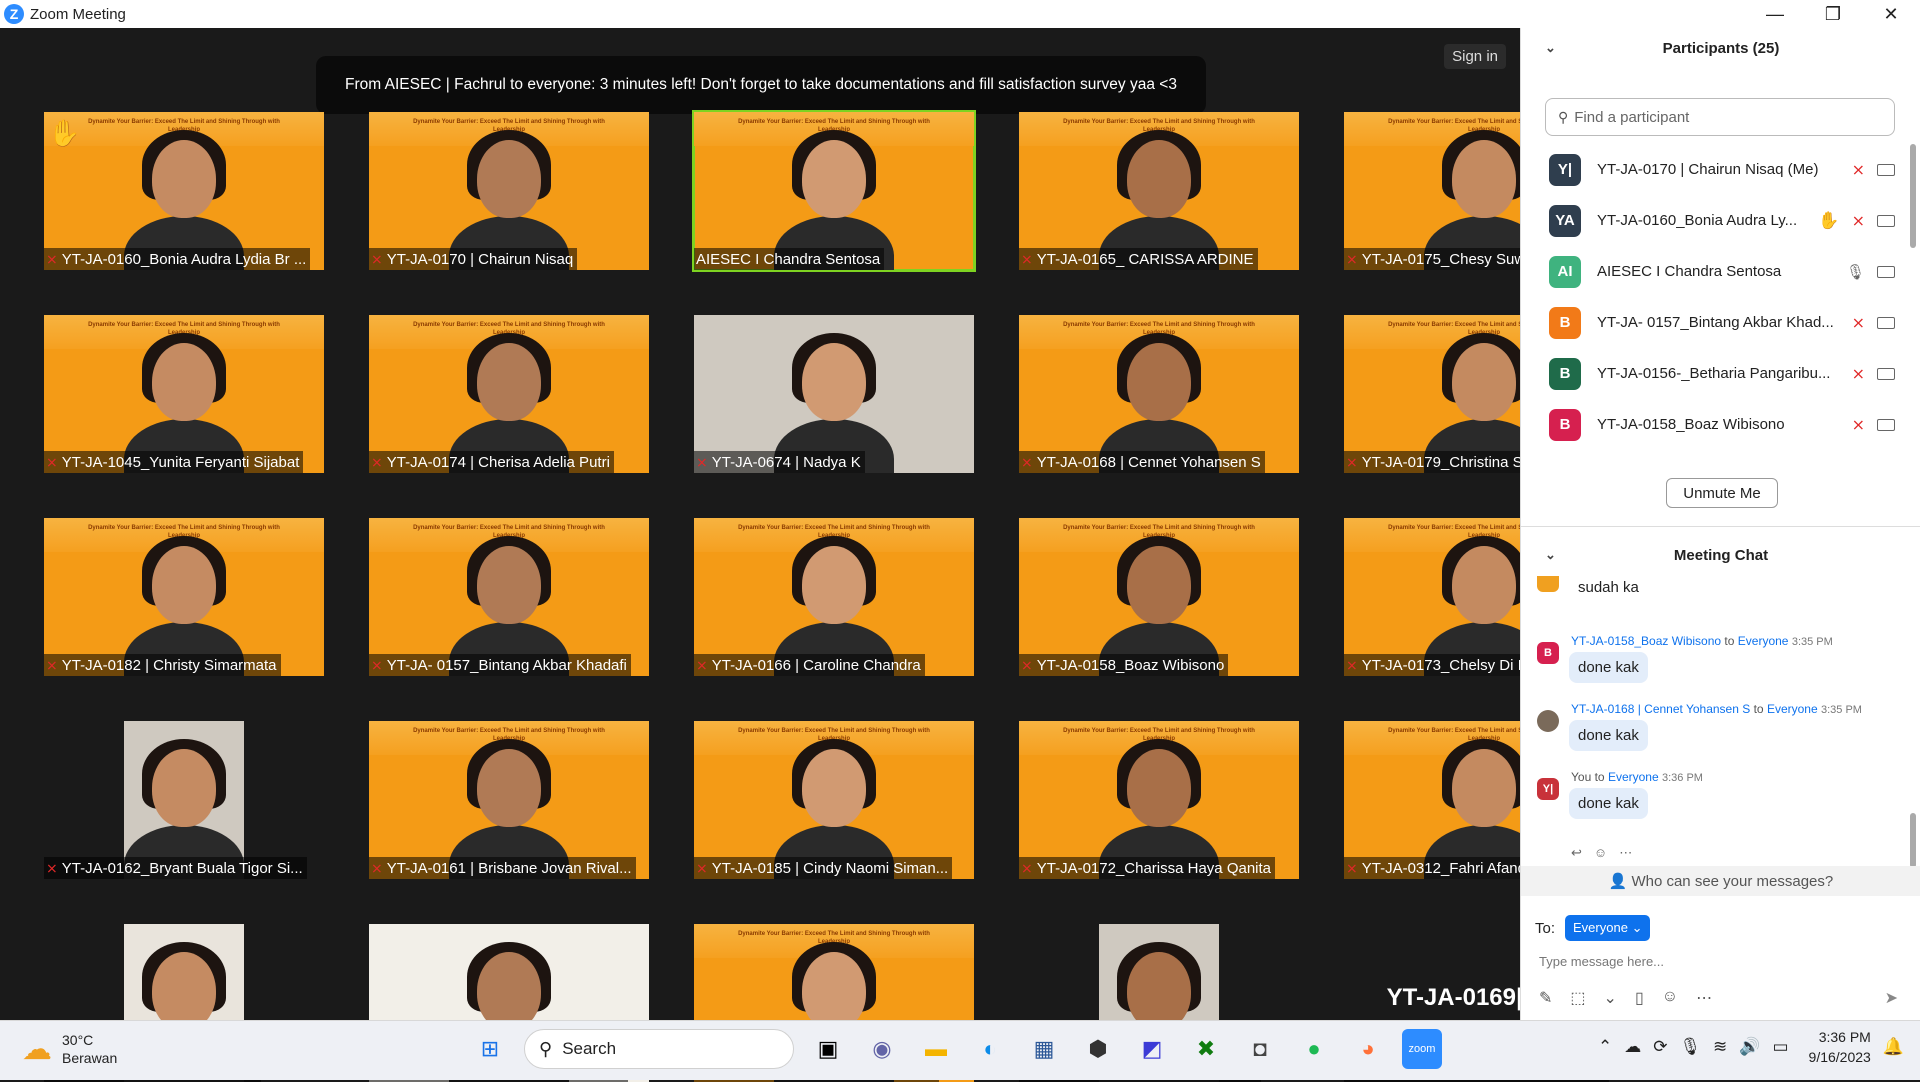 This screenshot has width=1920, height=1082. What do you see at coordinates (1632, 1047) in the screenshot?
I see `onedrive-cloud-icon: ☁` at bounding box center [1632, 1047].